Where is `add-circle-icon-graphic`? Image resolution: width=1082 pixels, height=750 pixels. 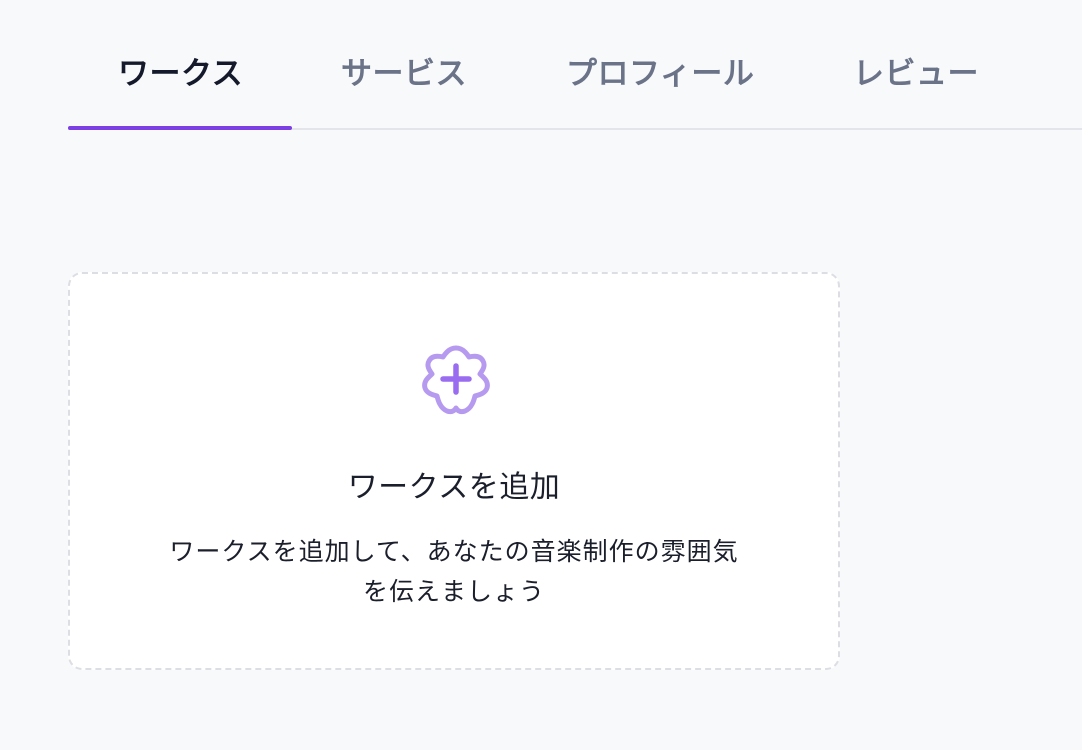
add-circle-icon-graphic is located at coordinates (456, 380).